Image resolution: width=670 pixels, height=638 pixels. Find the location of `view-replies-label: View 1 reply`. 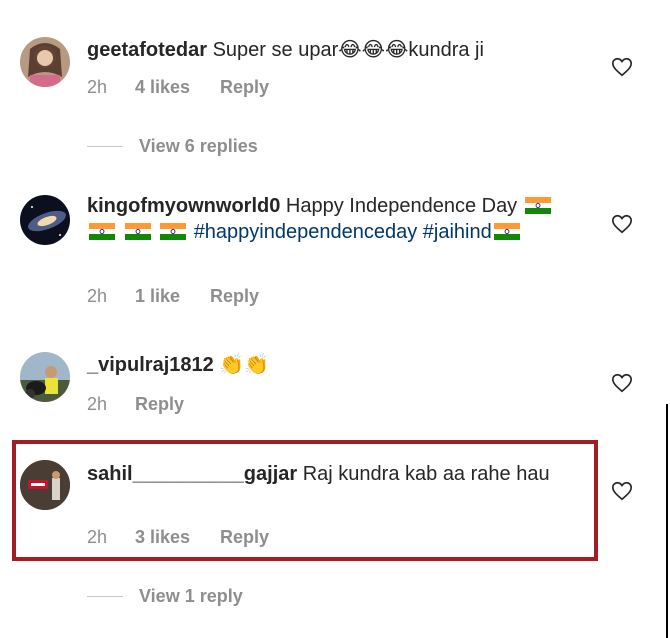

view-replies-label: View 1 reply is located at coordinates (191, 596).